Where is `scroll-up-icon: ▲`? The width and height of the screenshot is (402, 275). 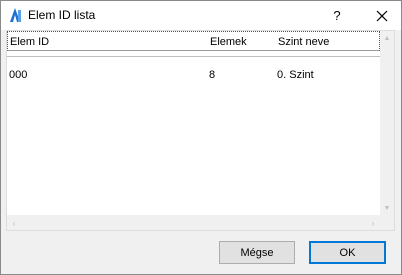 scroll-up-icon: ▲ is located at coordinates (387, 38).